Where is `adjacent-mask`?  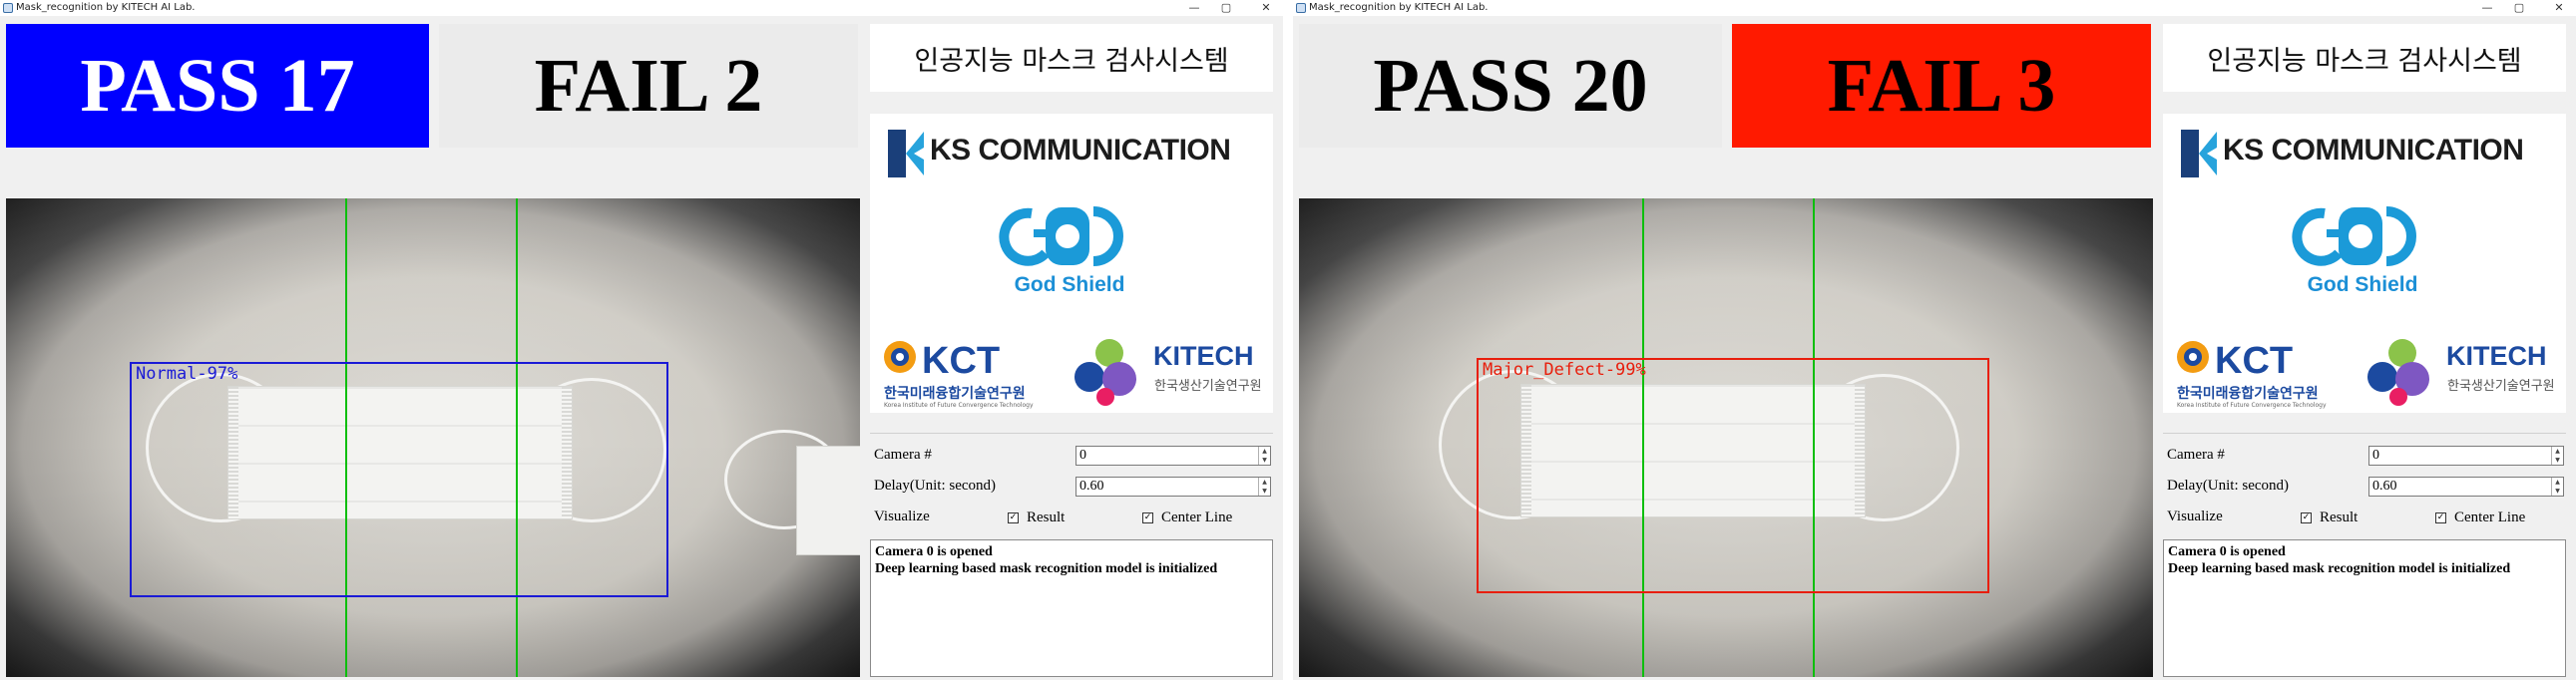 adjacent-mask is located at coordinates (828, 500).